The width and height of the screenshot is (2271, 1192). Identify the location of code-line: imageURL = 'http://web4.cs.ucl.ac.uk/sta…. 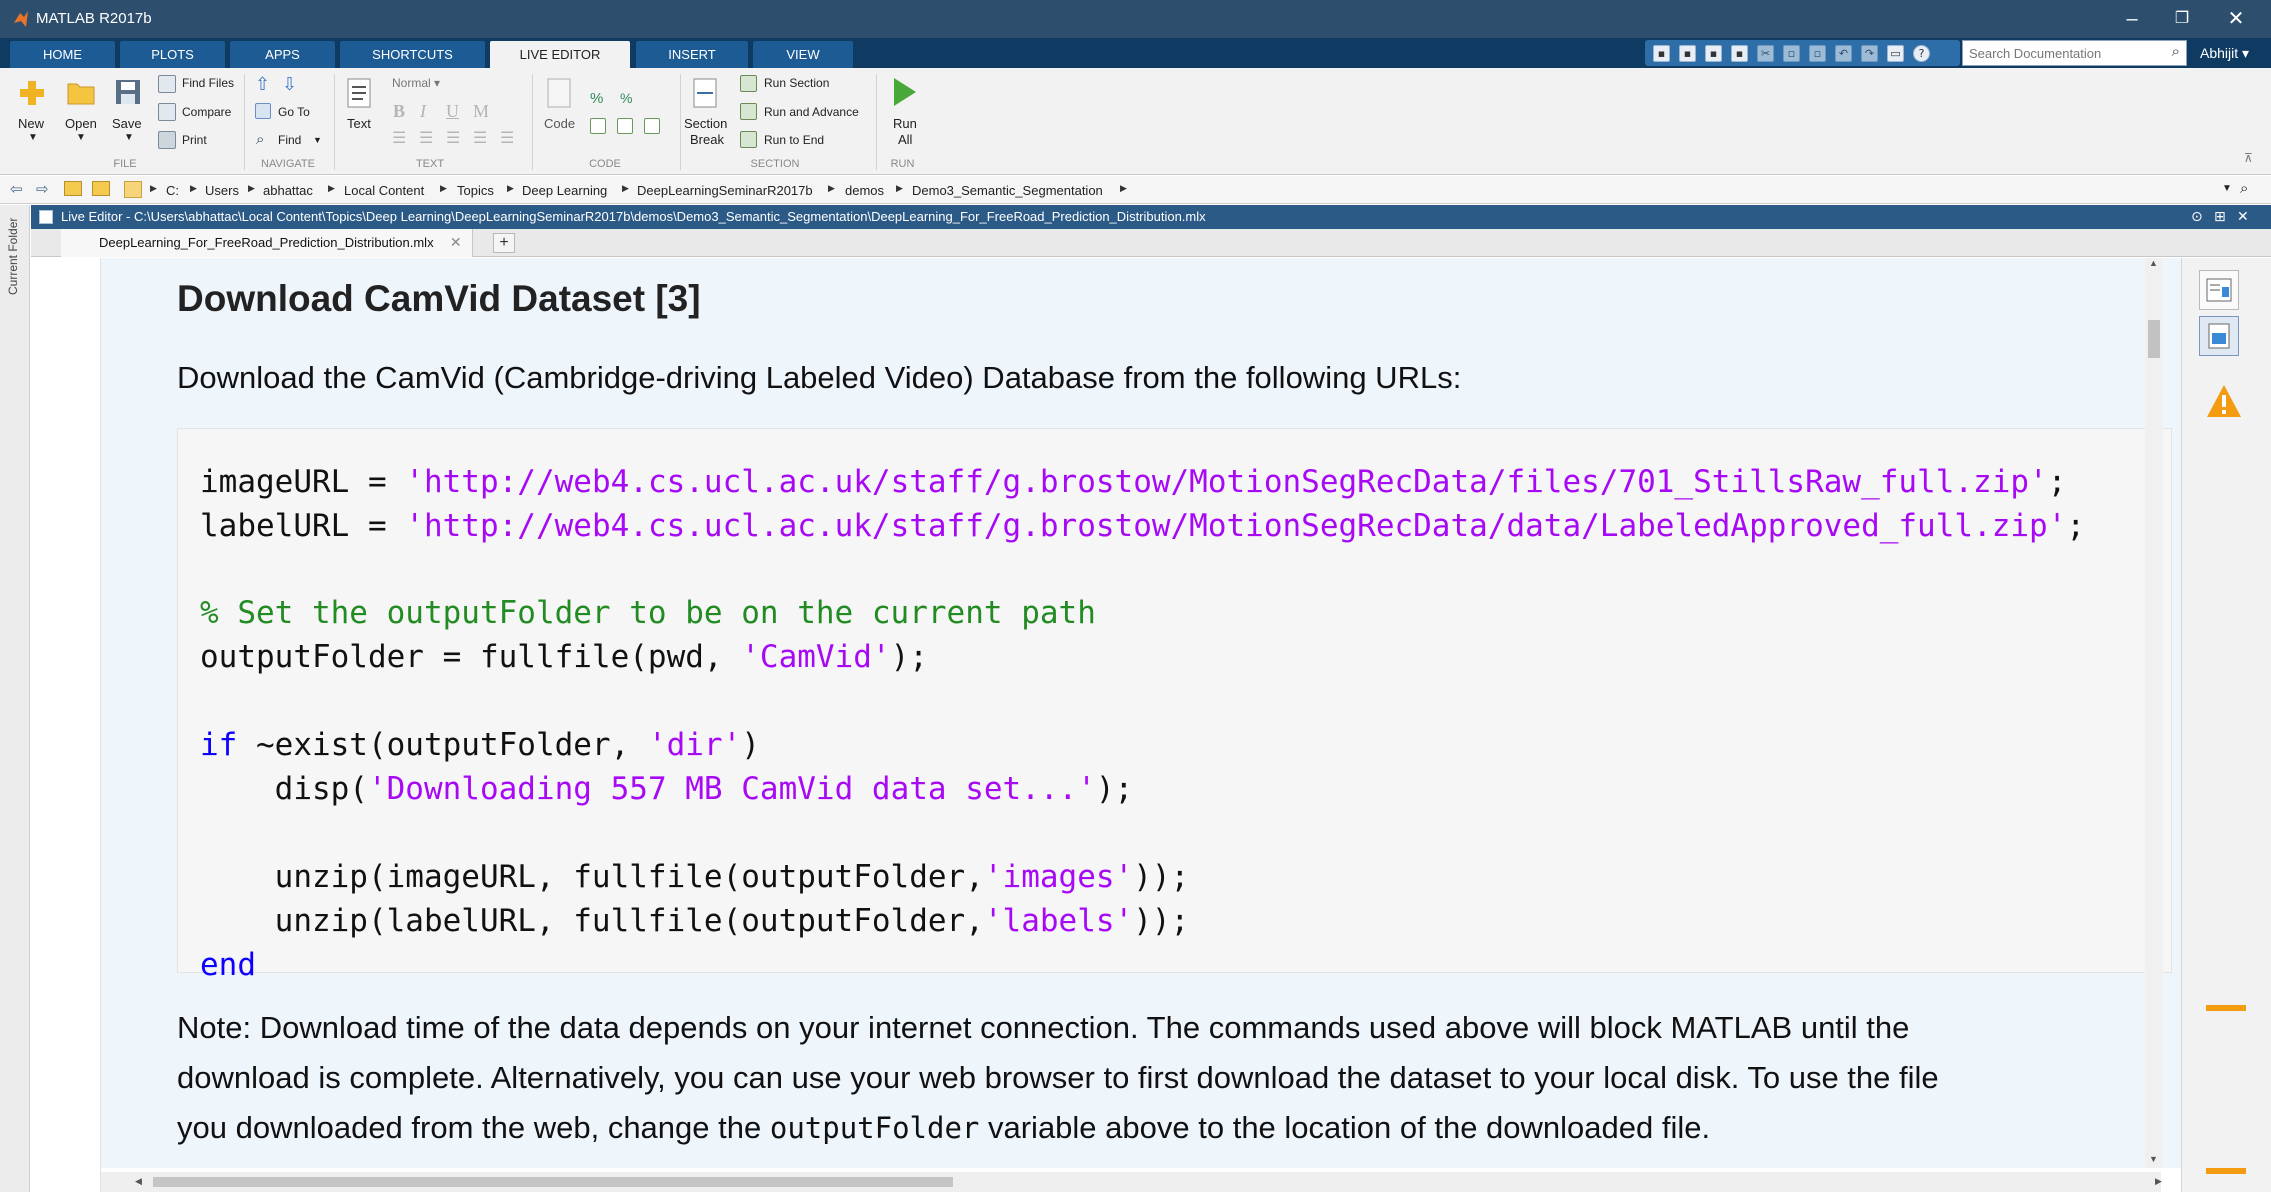
(1133, 482).